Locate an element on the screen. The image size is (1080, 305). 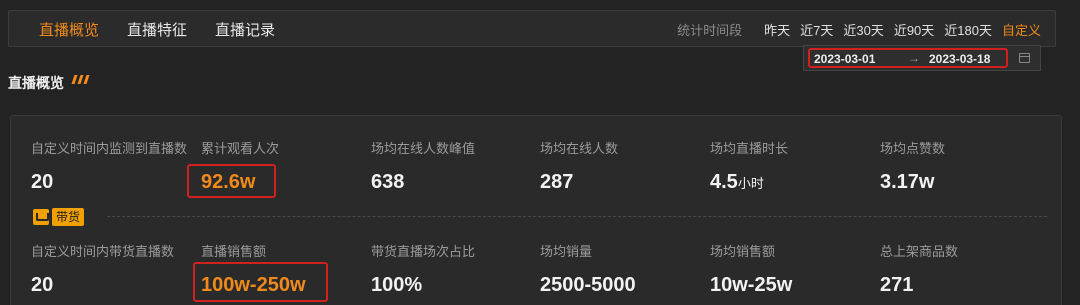
period-7d: 近7天 is located at coordinates (816, 29).